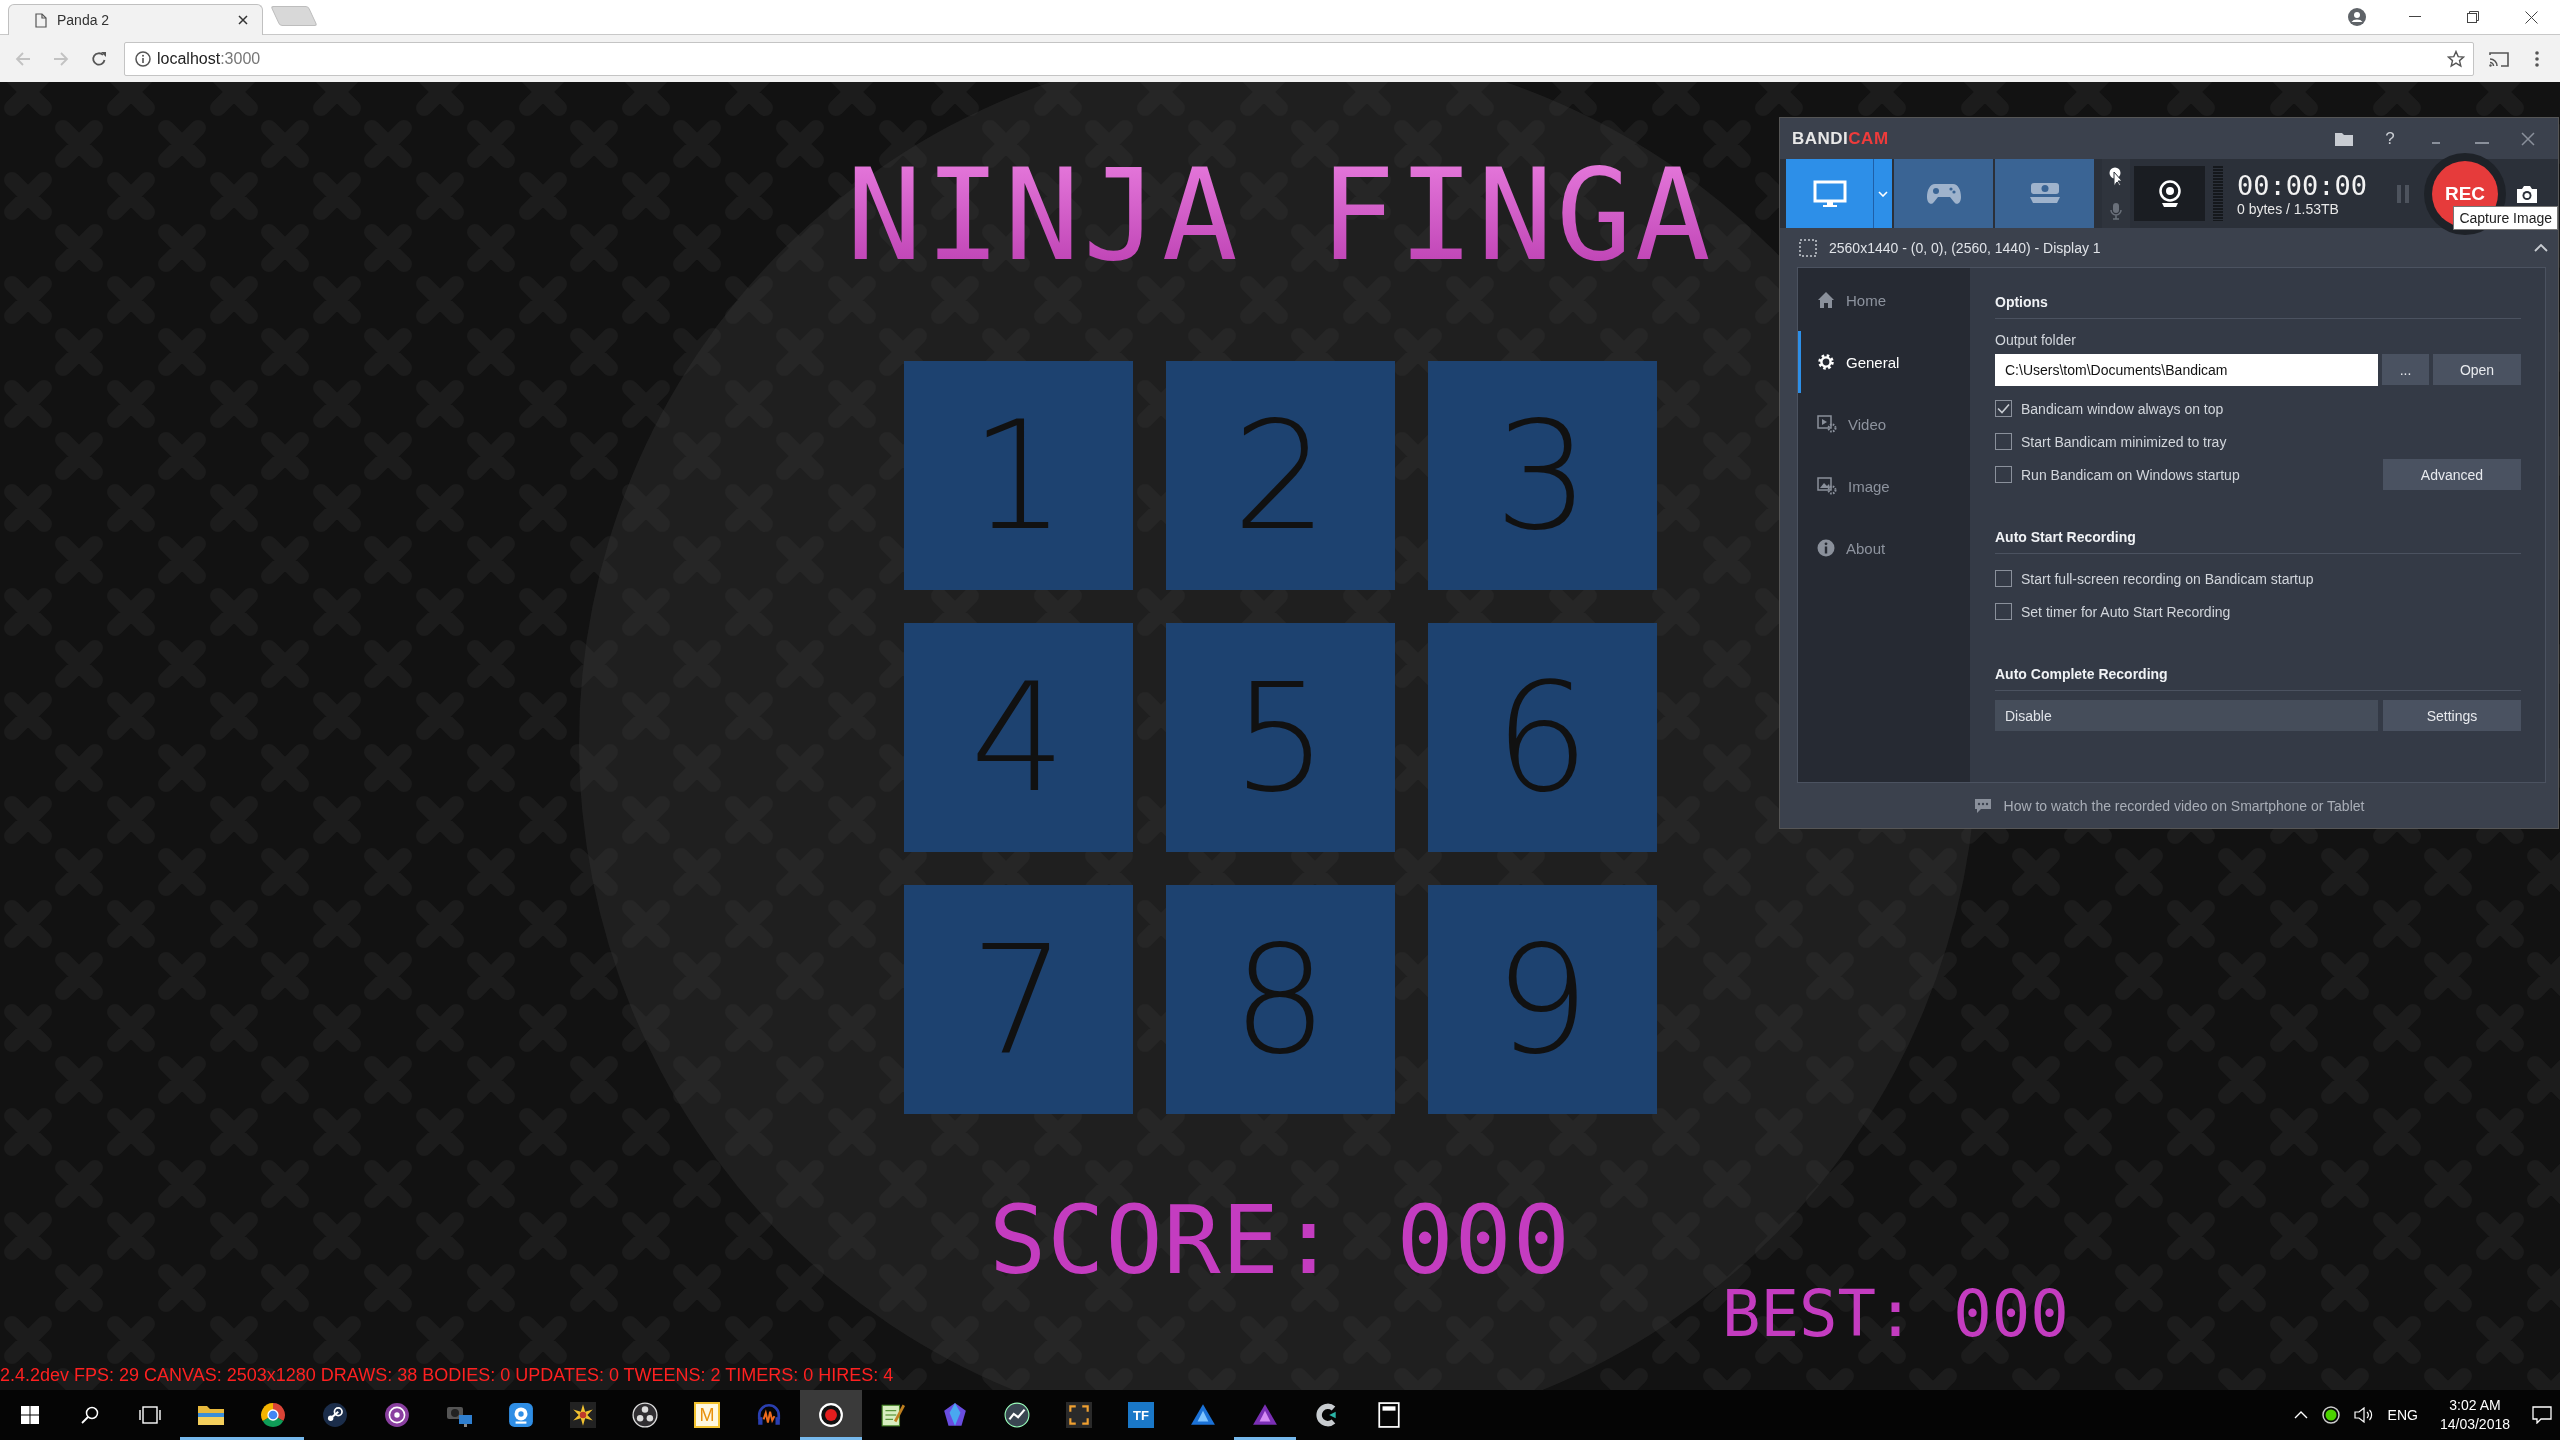  What do you see at coordinates (1827, 424) in the screenshot?
I see `video-settings-icon` at bounding box center [1827, 424].